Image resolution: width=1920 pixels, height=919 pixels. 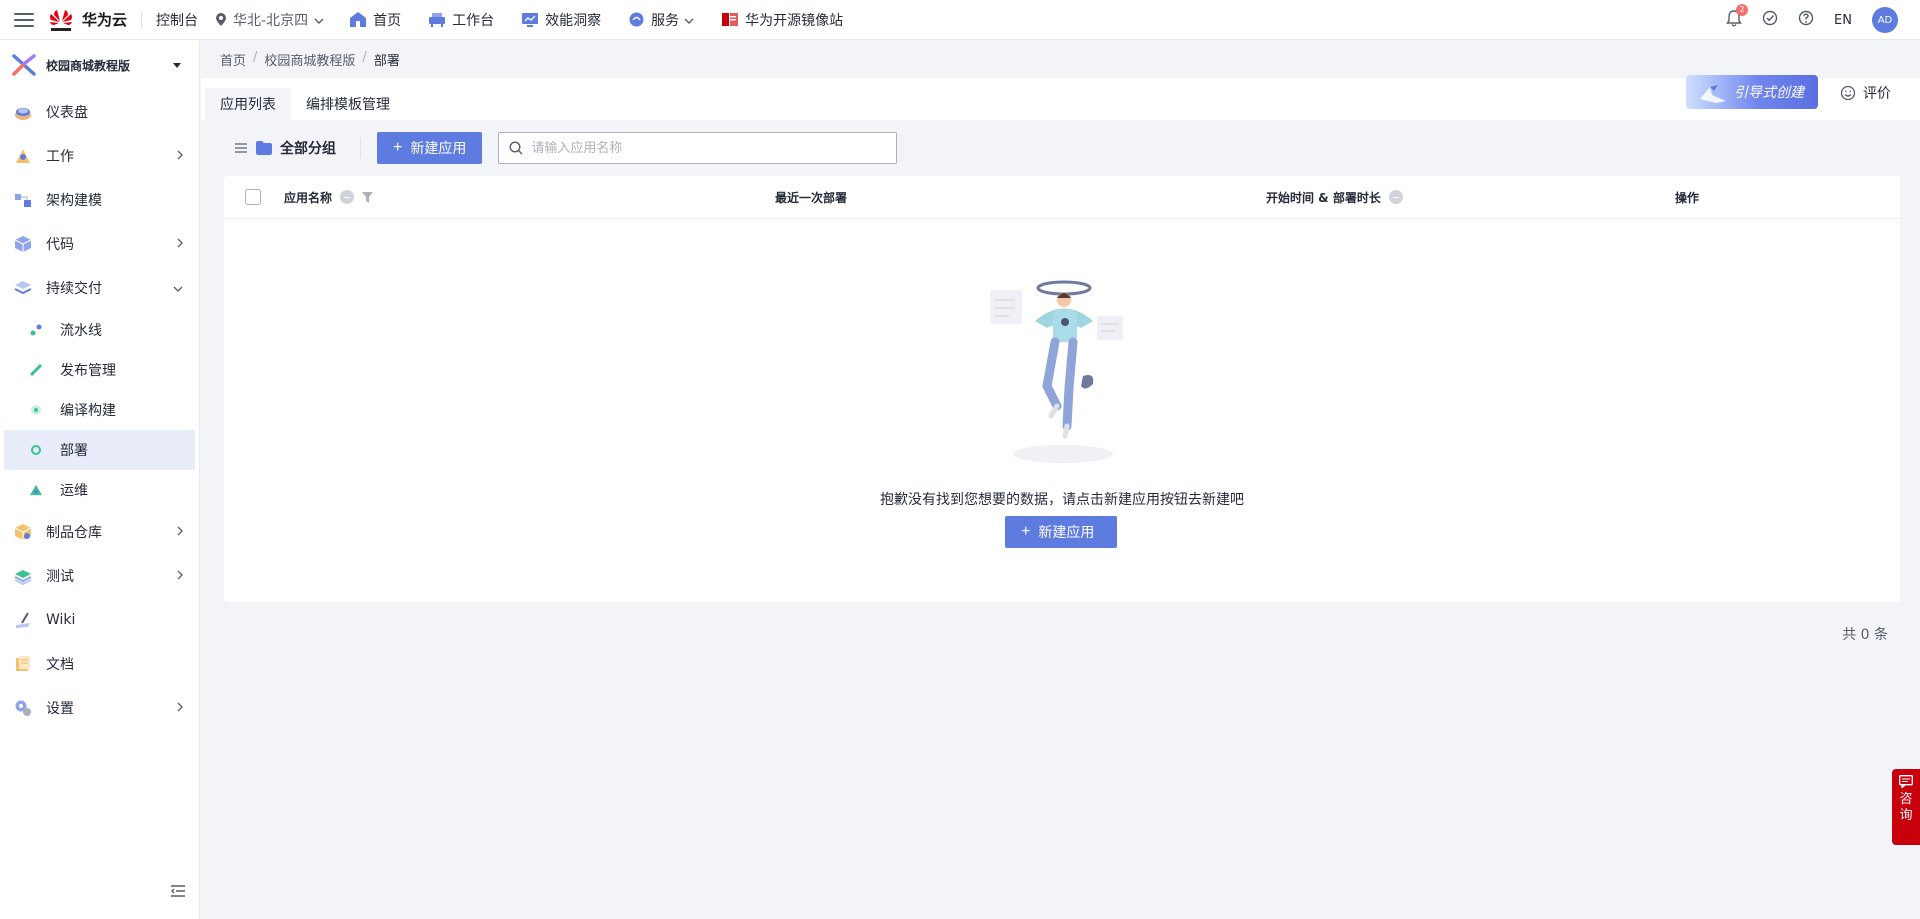 I want to click on breadcrumb-current: 部署, so click(x=386, y=61).